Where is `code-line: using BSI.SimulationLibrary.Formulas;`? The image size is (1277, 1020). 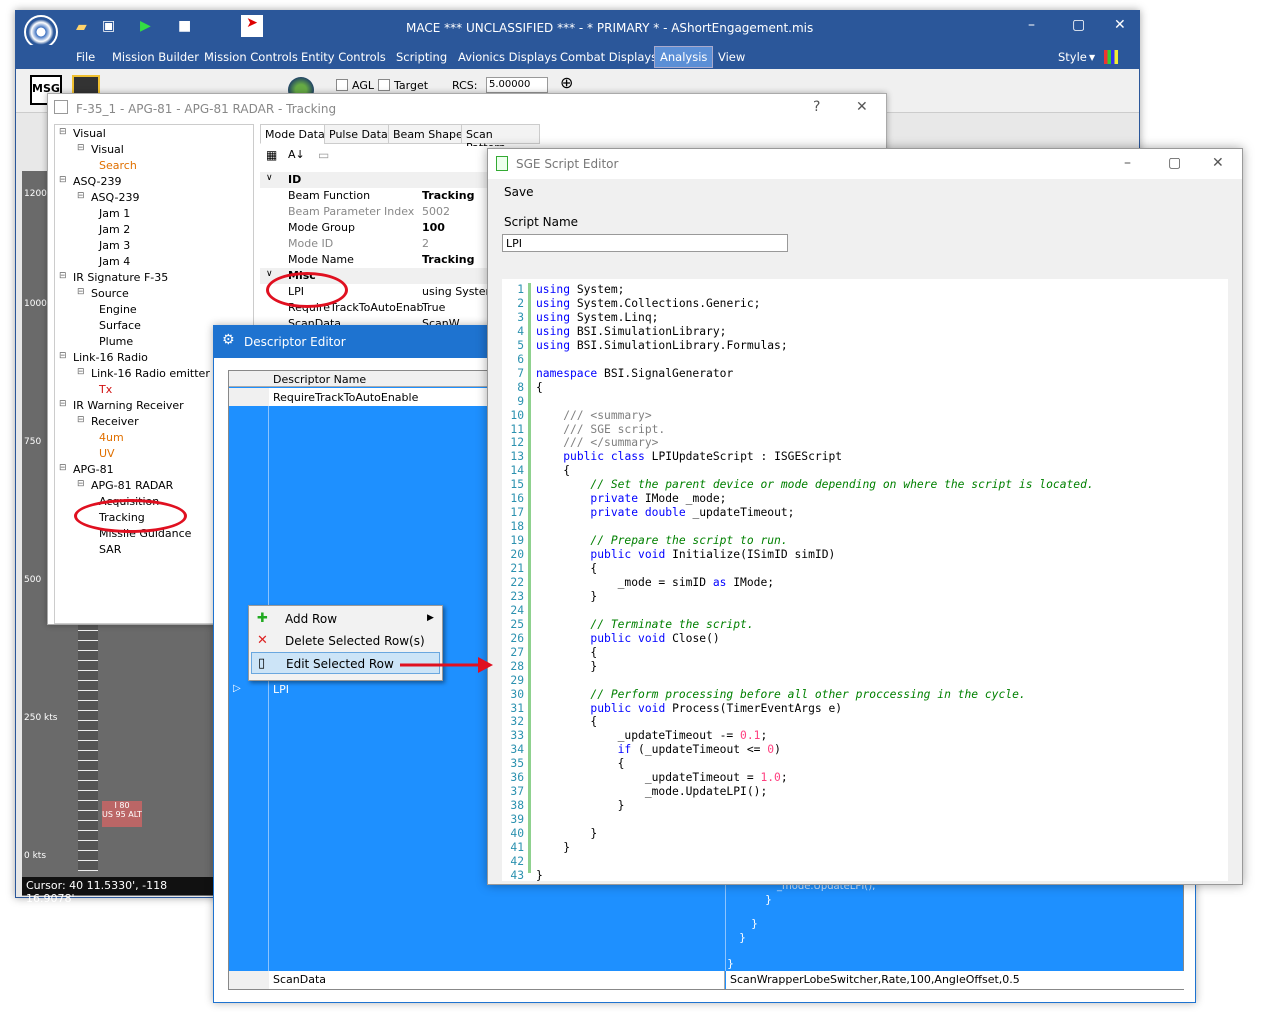 code-line: using BSI.SimulationLibrary.Formulas; is located at coordinates (662, 345).